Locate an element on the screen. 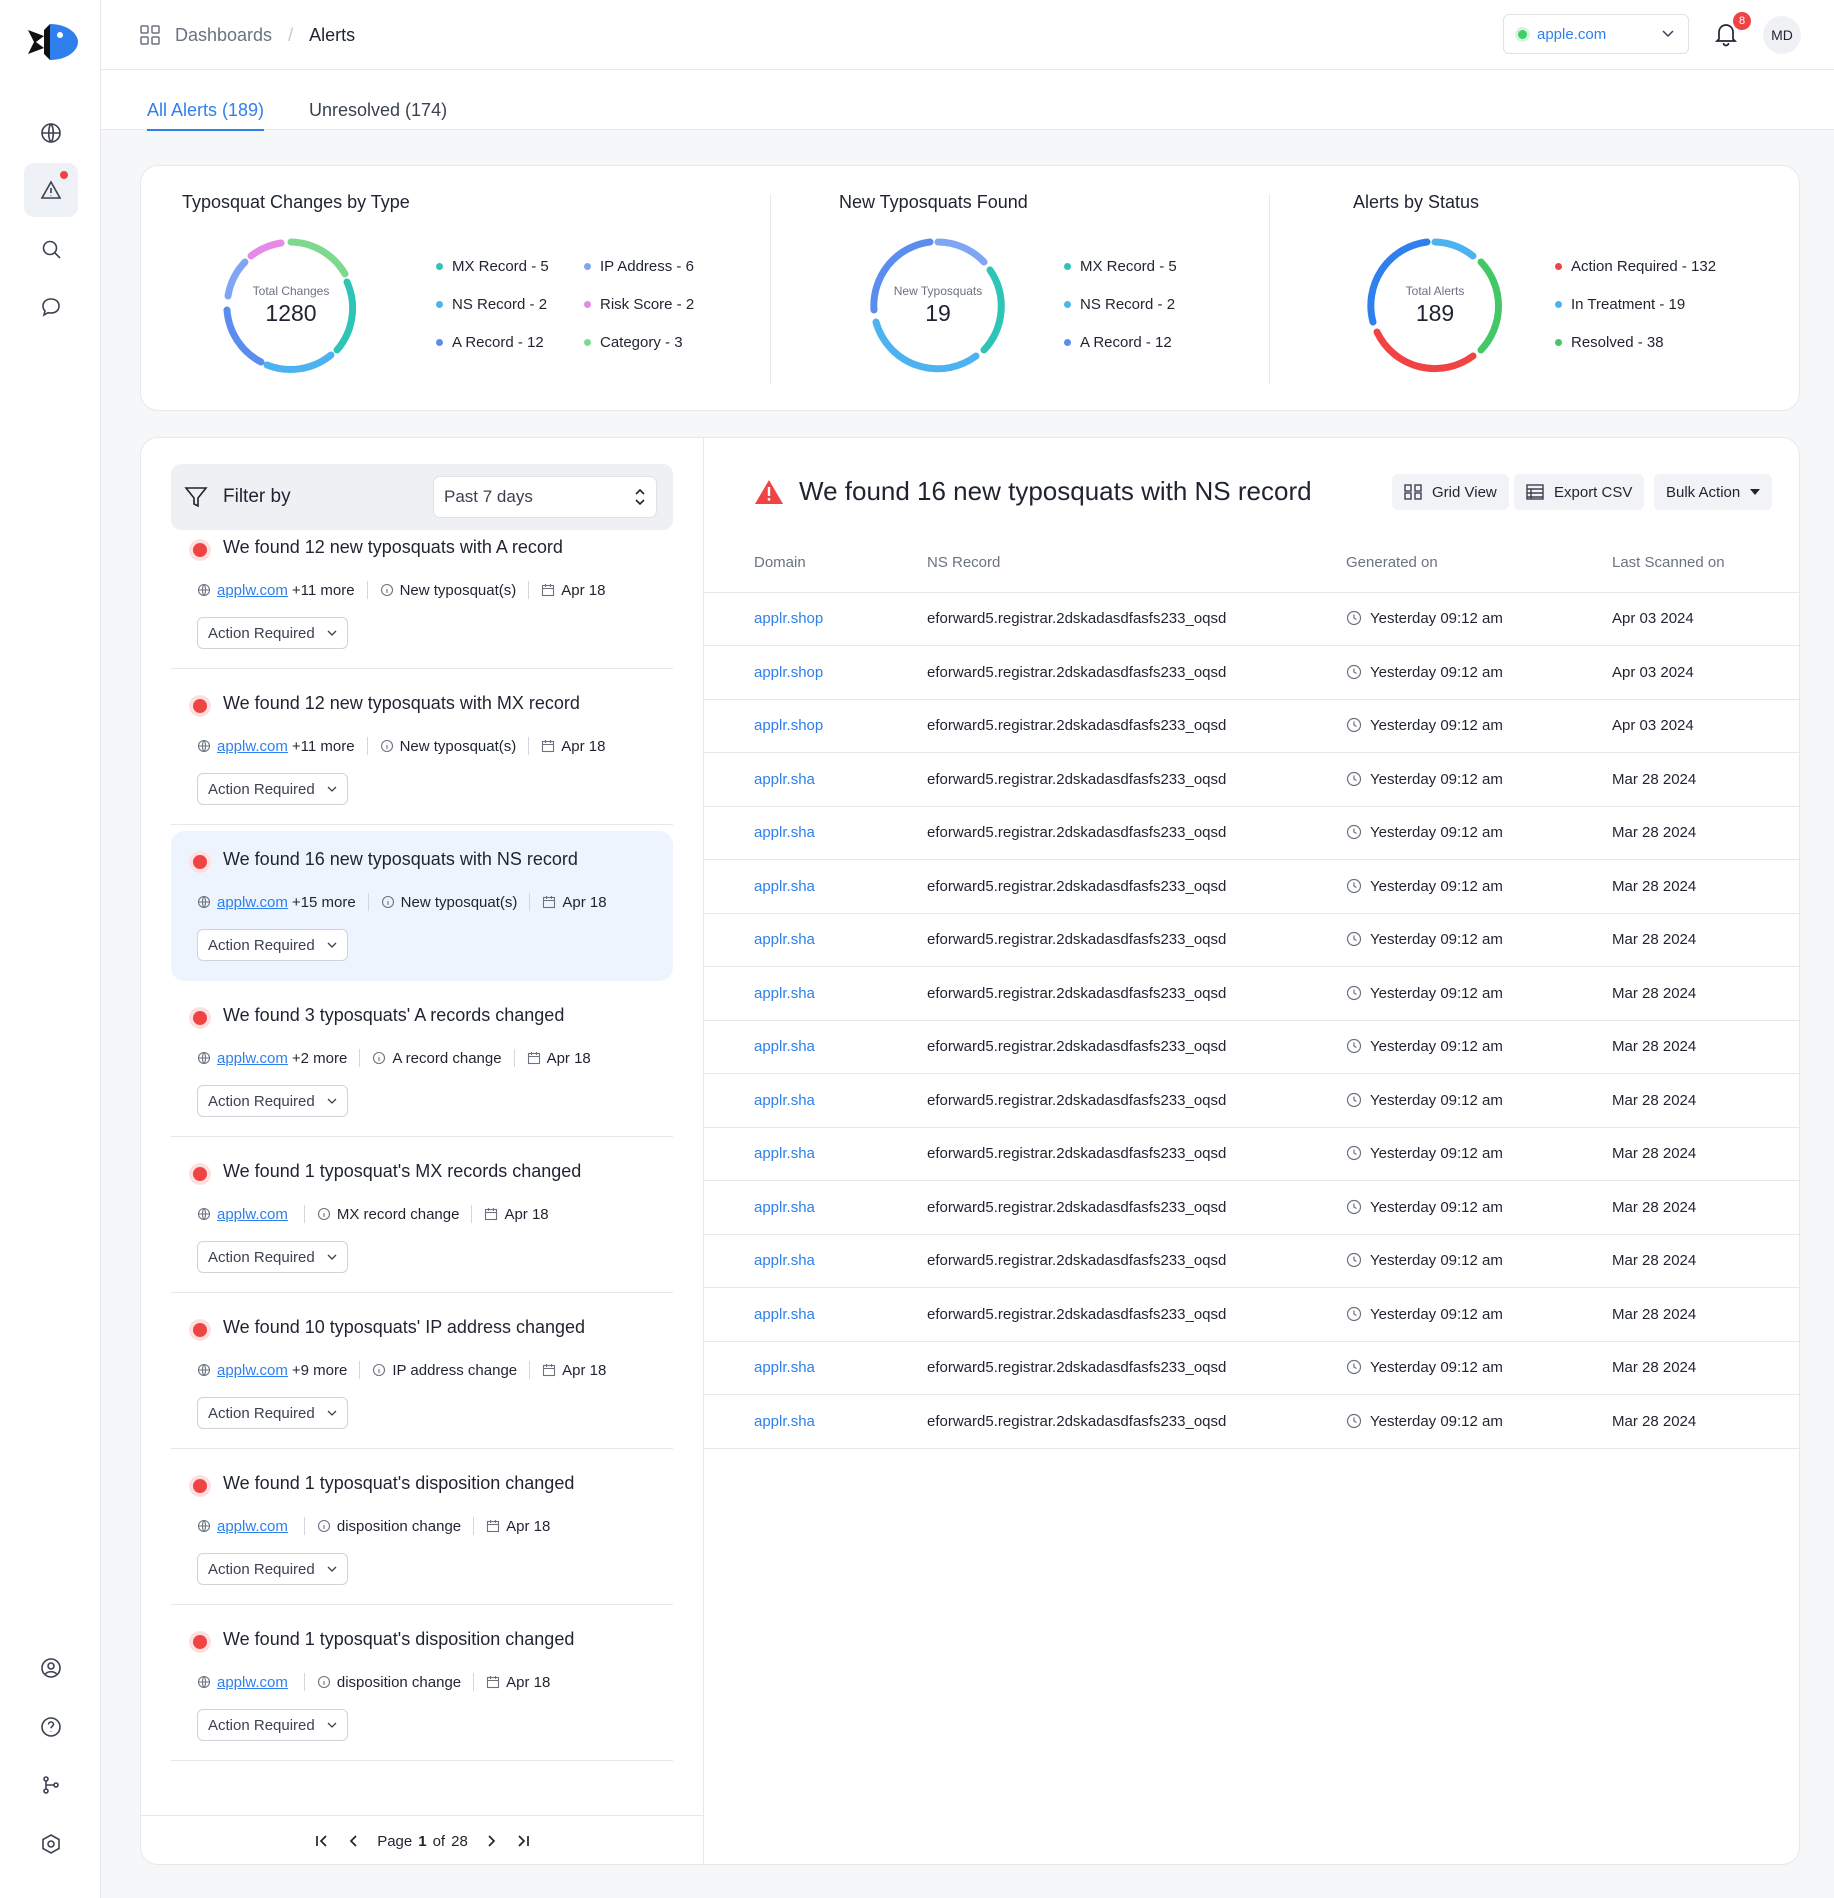 The image size is (1834, 1898). nav-profile is located at coordinates (51, 1668).